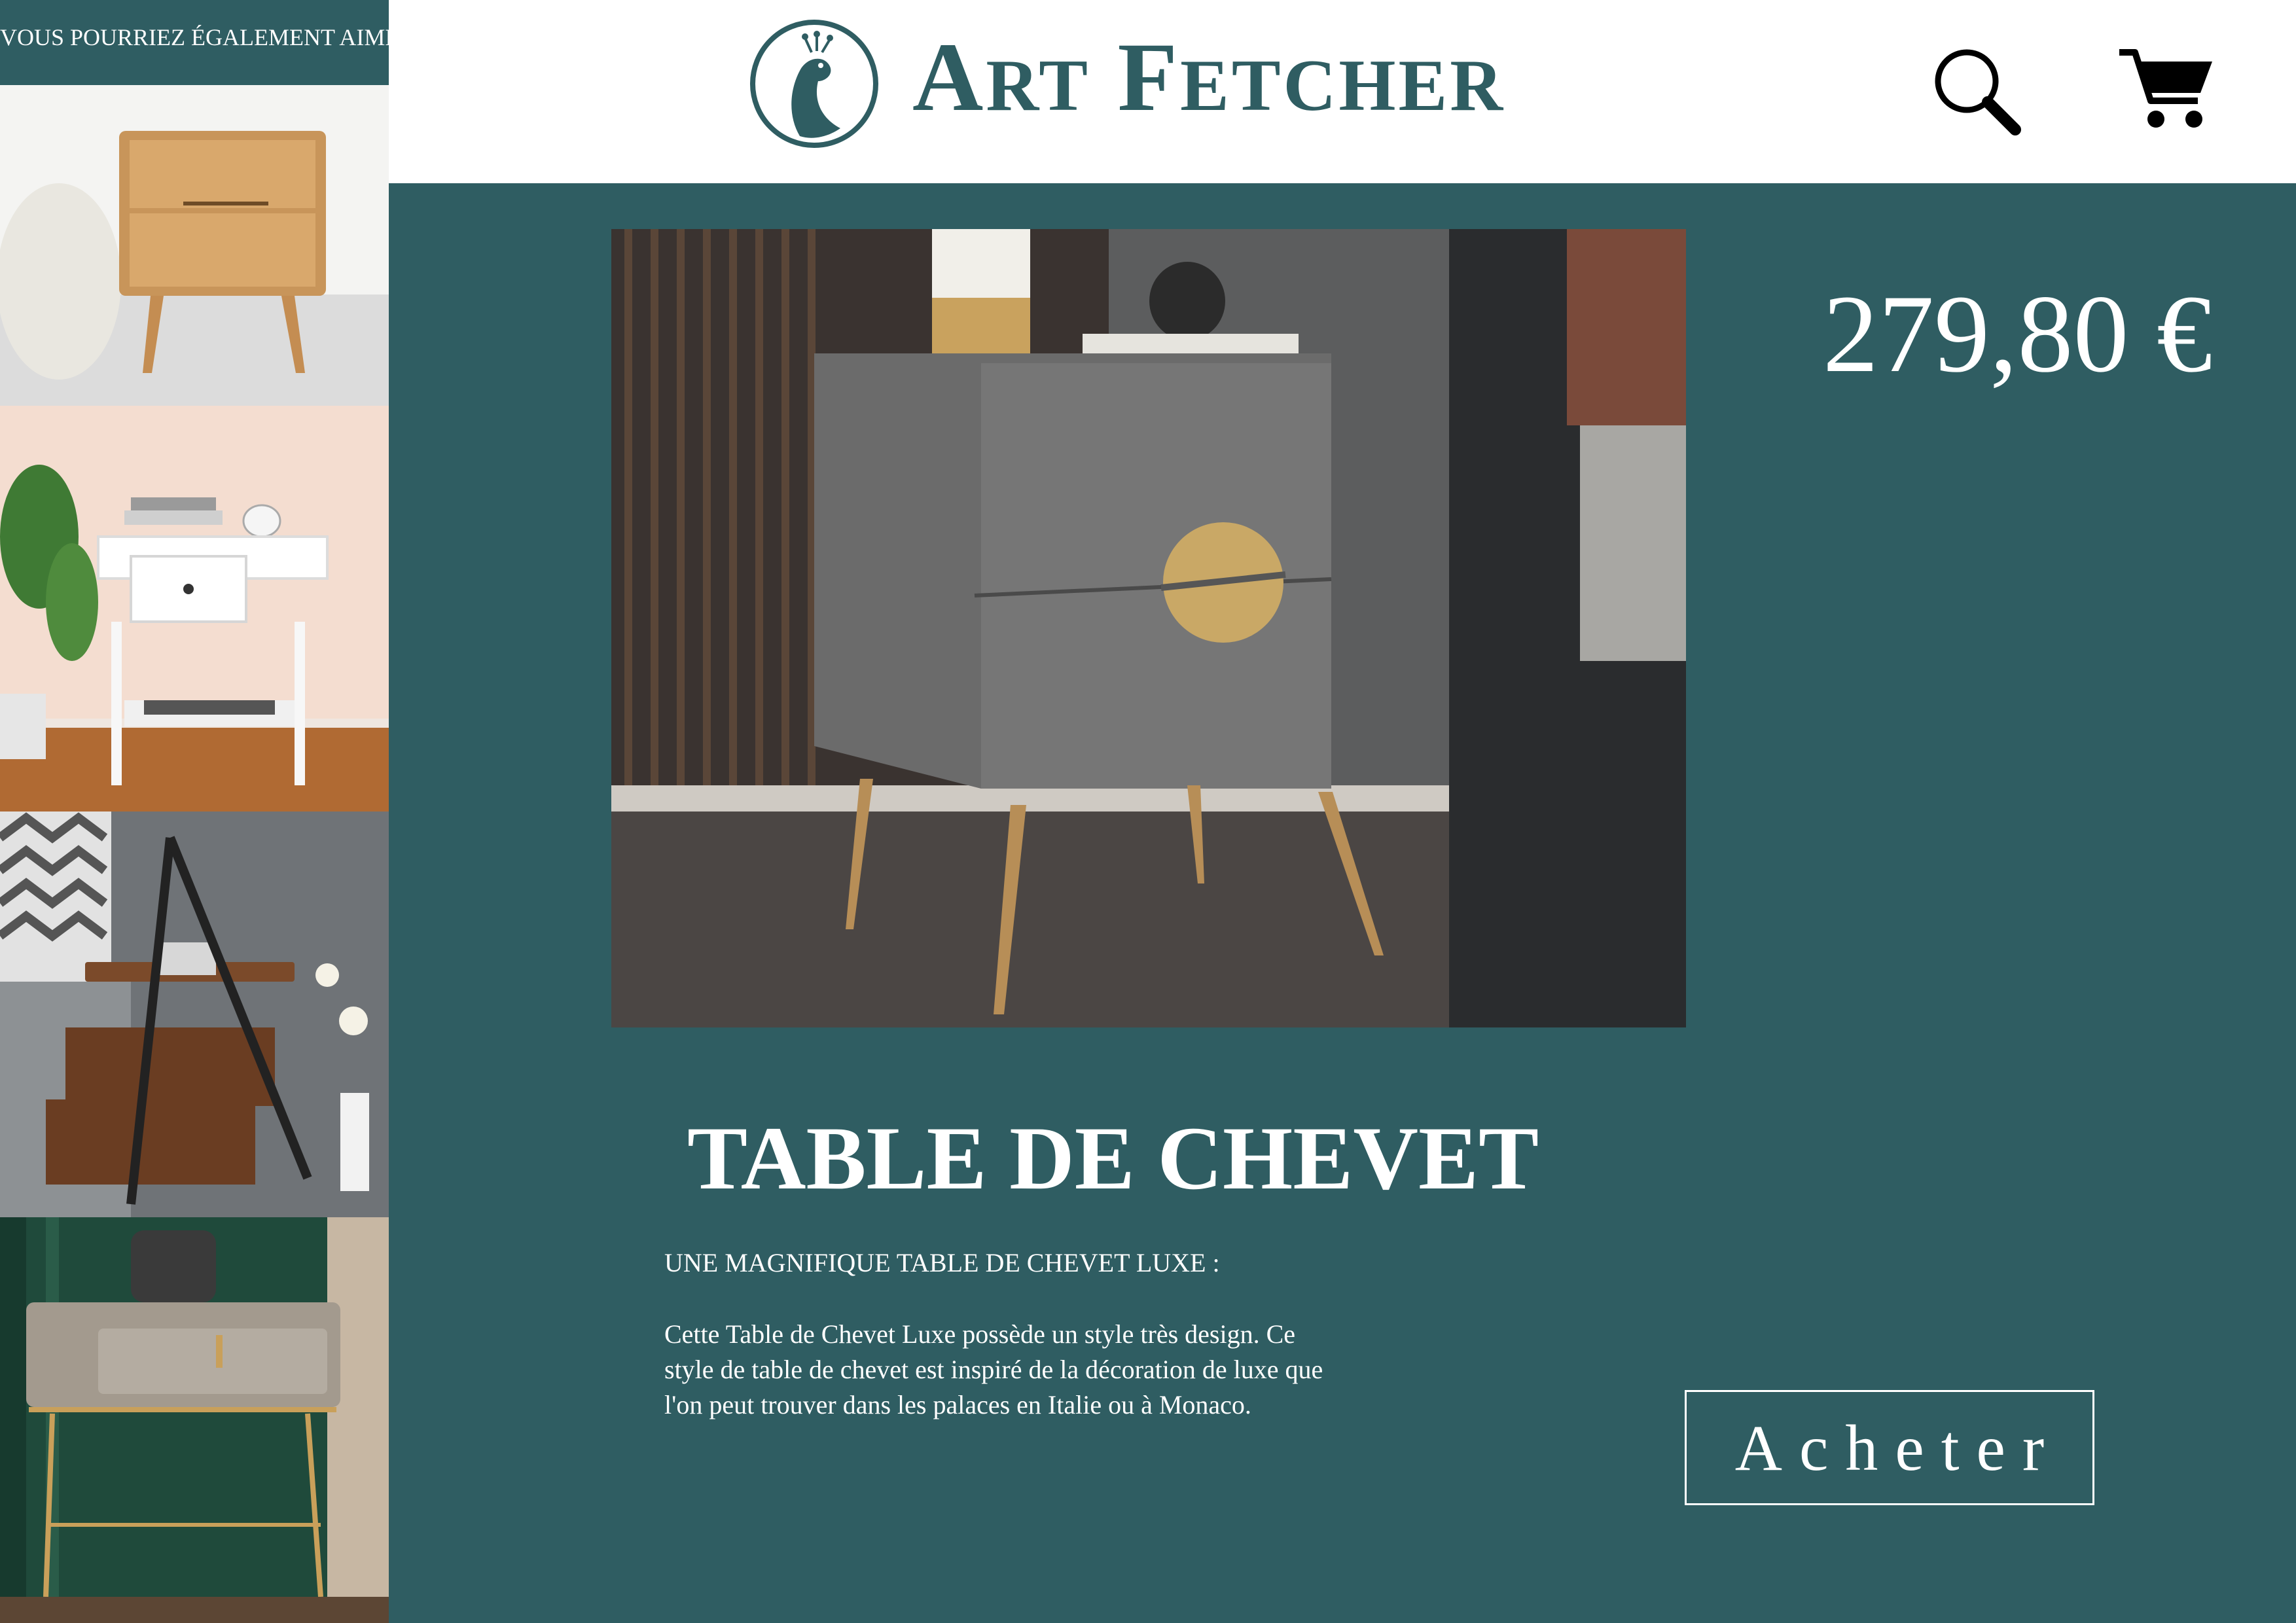 The width and height of the screenshot is (2296, 1623). I want to click on brand-second-initial: F, so click(1149, 77).